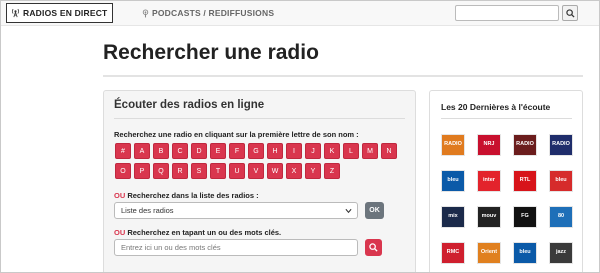 The height and width of the screenshot is (273, 600). What do you see at coordinates (370, 151) in the screenshot?
I see `letter-button: M` at bounding box center [370, 151].